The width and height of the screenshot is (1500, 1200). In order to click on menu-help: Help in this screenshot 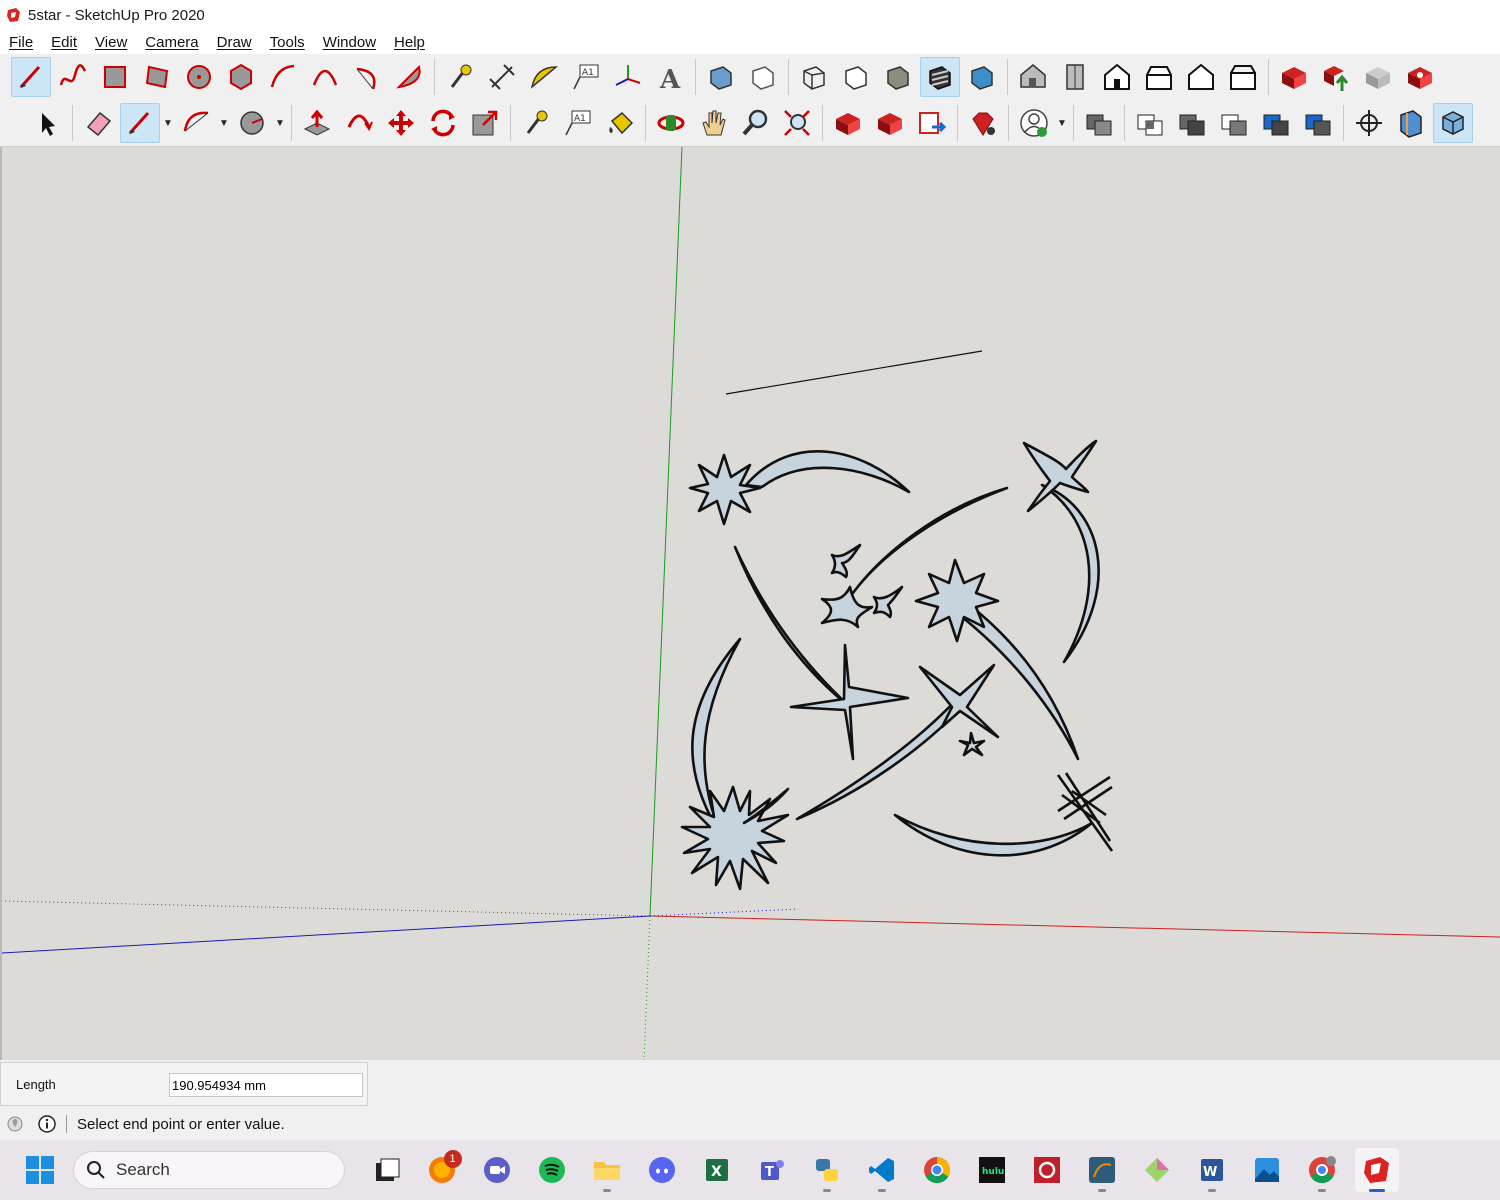, I will do `click(409, 42)`.